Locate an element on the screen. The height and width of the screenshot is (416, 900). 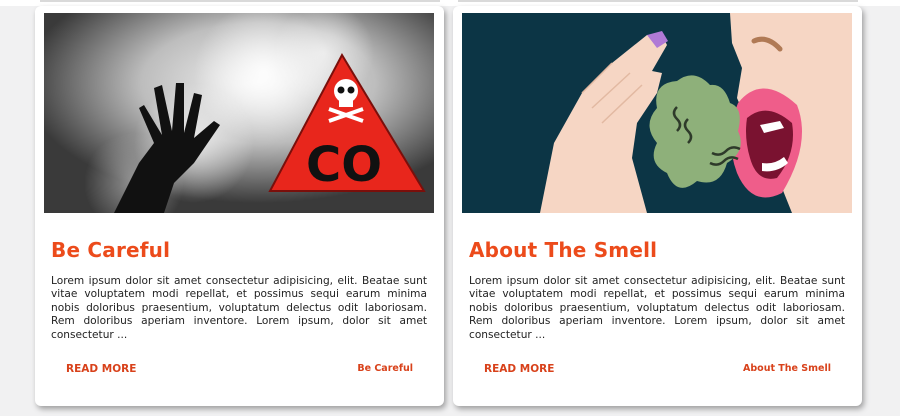
card-title: Be Careful is located at coordinates (111, 250).